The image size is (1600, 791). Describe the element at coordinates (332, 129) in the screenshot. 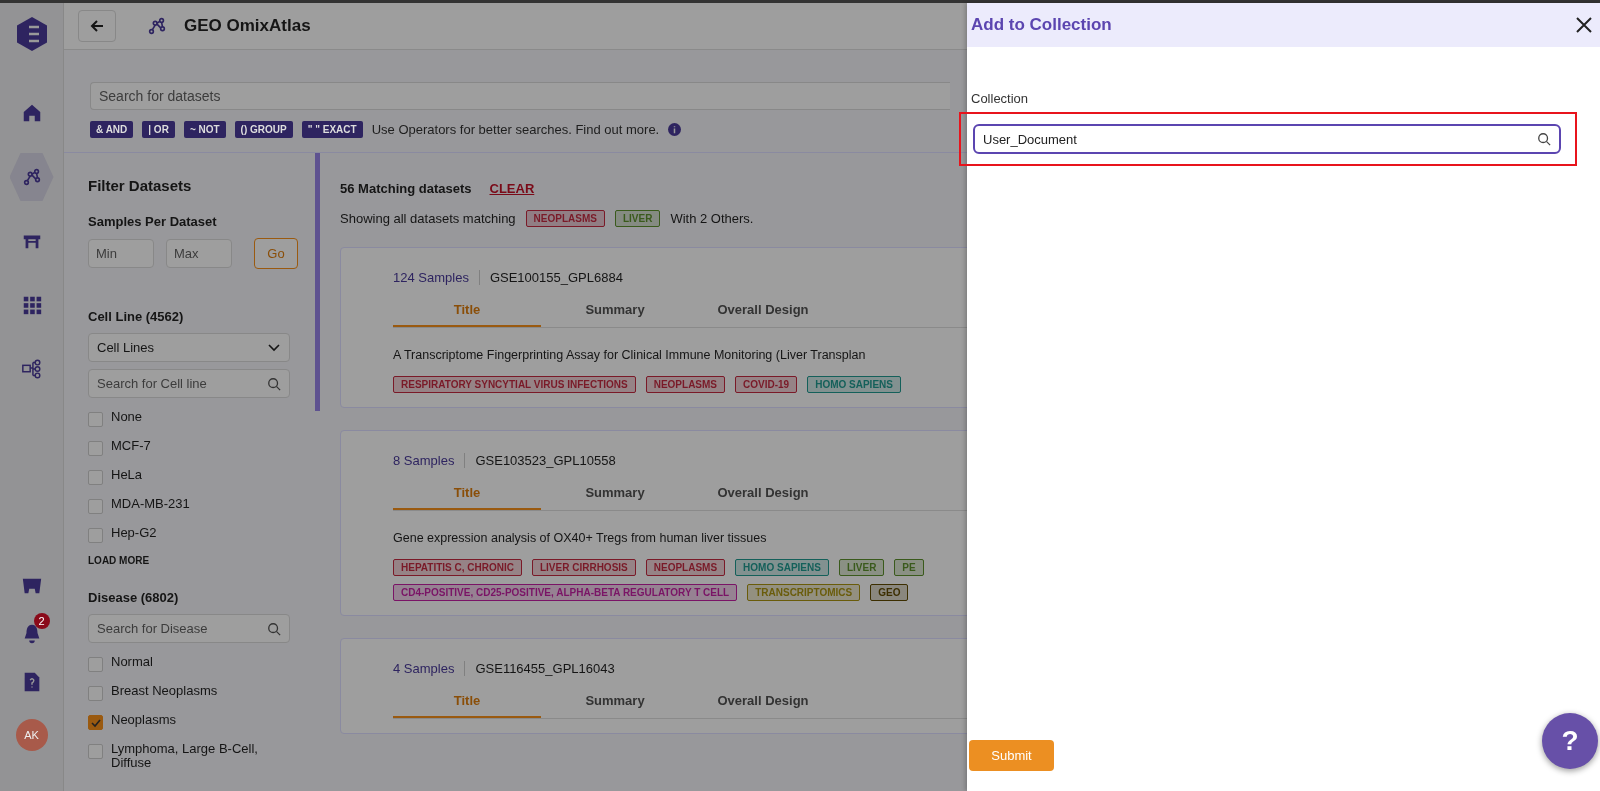

I see `operator-chip: " " EXACT` at that location.